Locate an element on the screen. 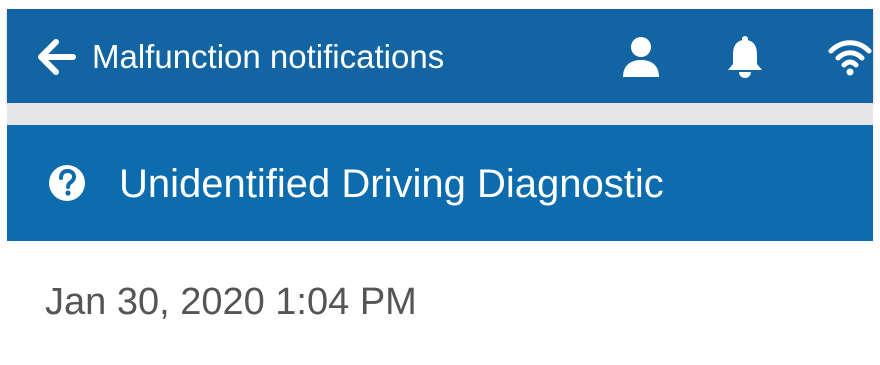  notification-title: Unidentified Driving Diagnostic is located at coordinates (391, 184).